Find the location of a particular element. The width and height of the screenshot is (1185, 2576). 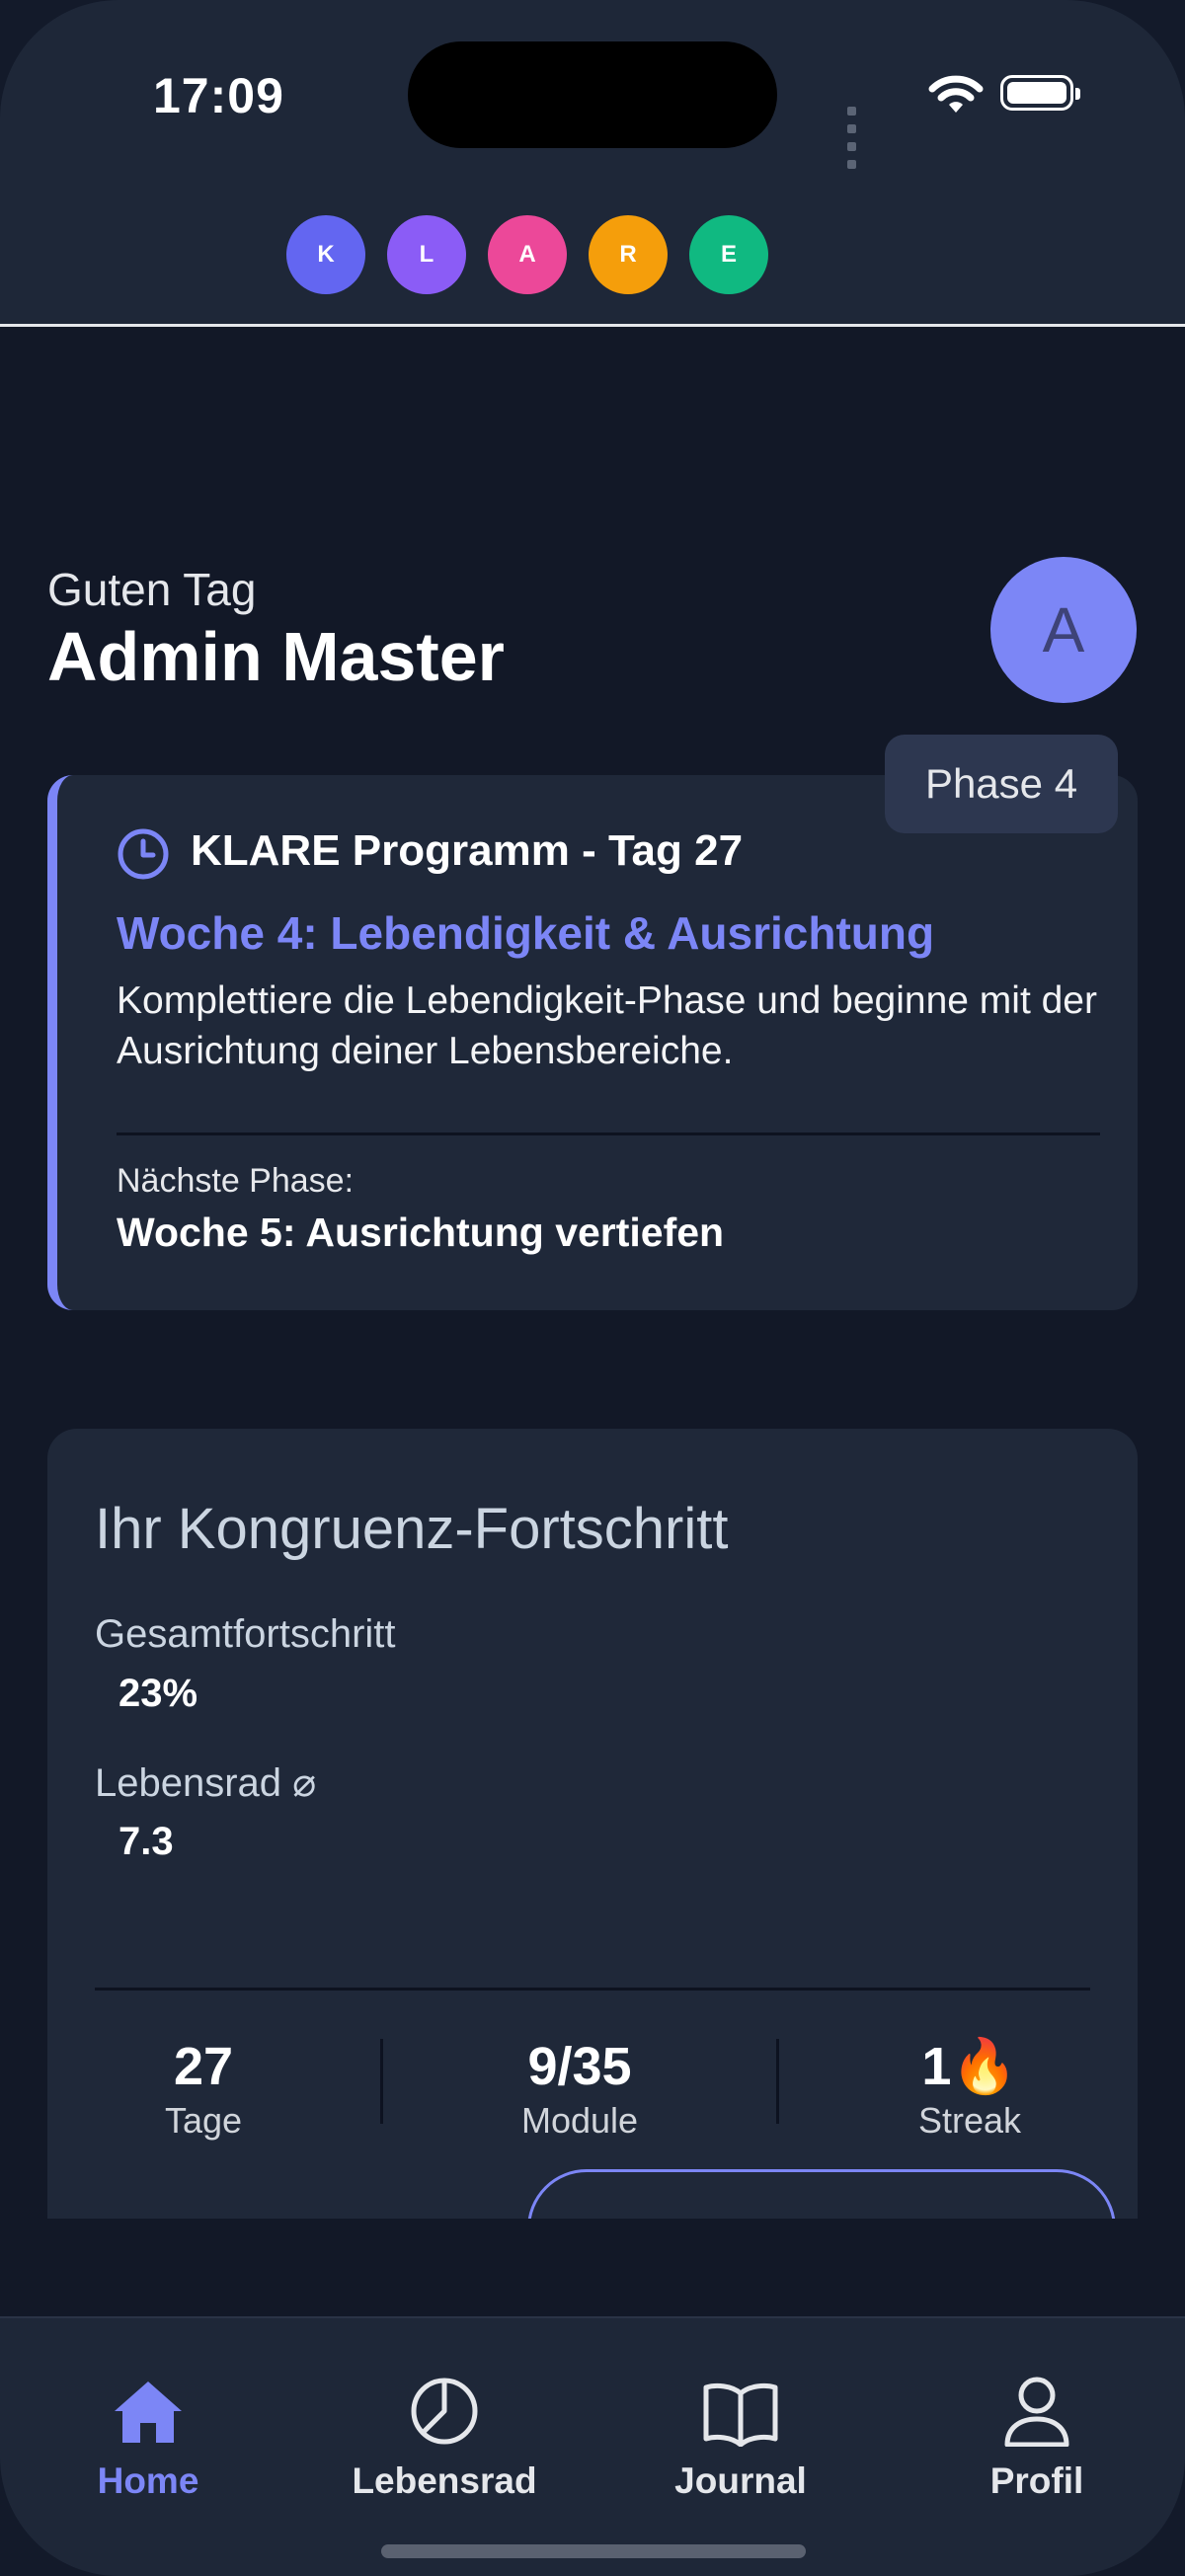

signal-icon is located at coordinates (853, 138).